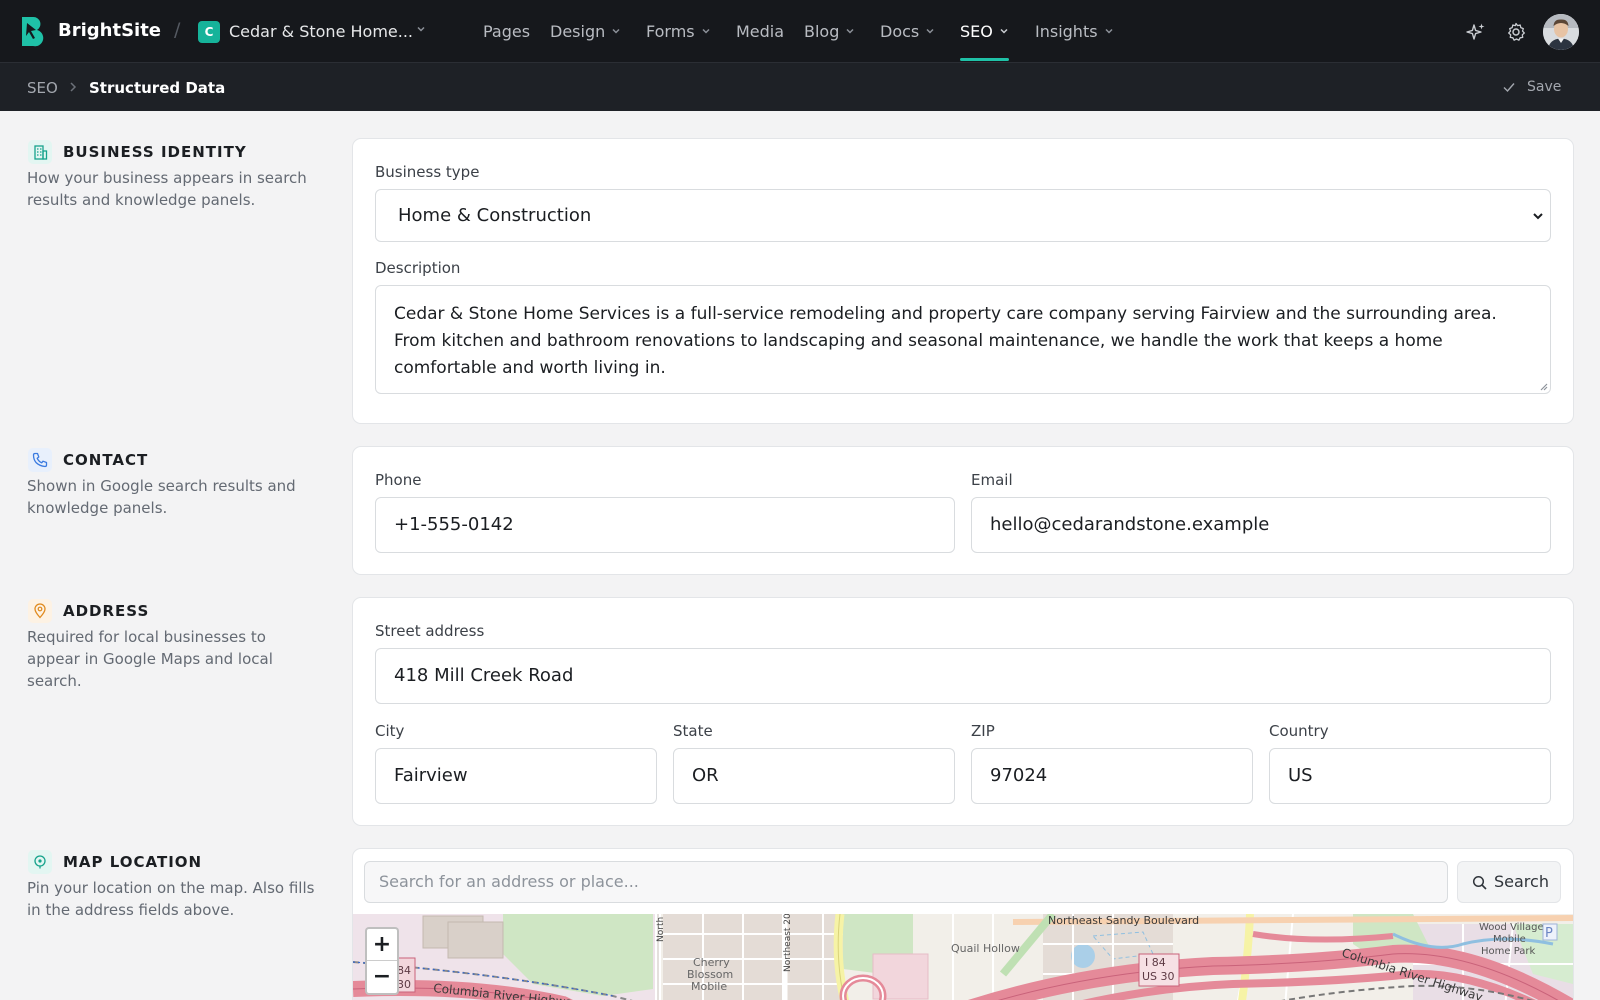 This screenshot has width=1600, height=1000. What do you see at coordinates (40, 862) in the screenshot?
I see `map-pin-icon` at bounding box center [40, 862].